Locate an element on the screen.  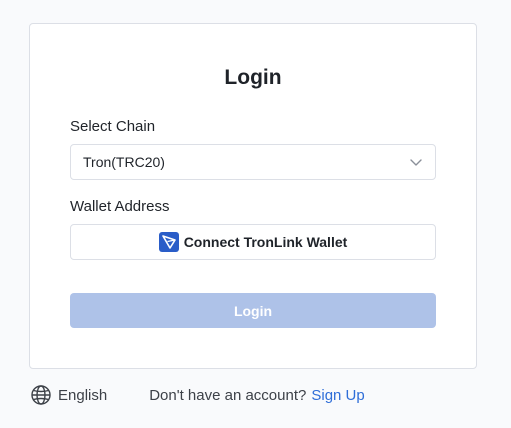
footer: English Don't have an account? Sign Up is located at coordinates (270, 395).